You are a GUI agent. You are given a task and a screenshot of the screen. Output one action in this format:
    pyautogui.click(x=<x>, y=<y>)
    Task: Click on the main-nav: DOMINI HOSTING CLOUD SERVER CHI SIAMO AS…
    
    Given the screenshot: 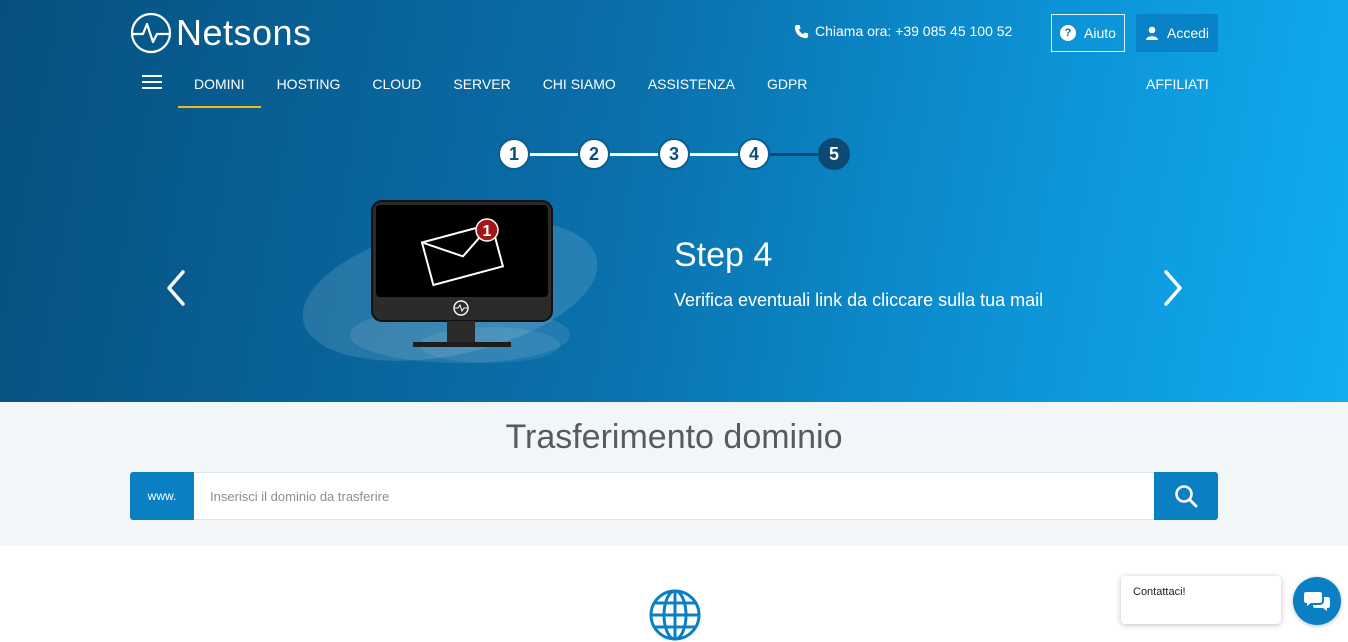 What is the action you would take?
    pyautogui.click(x=500, y=91)
    